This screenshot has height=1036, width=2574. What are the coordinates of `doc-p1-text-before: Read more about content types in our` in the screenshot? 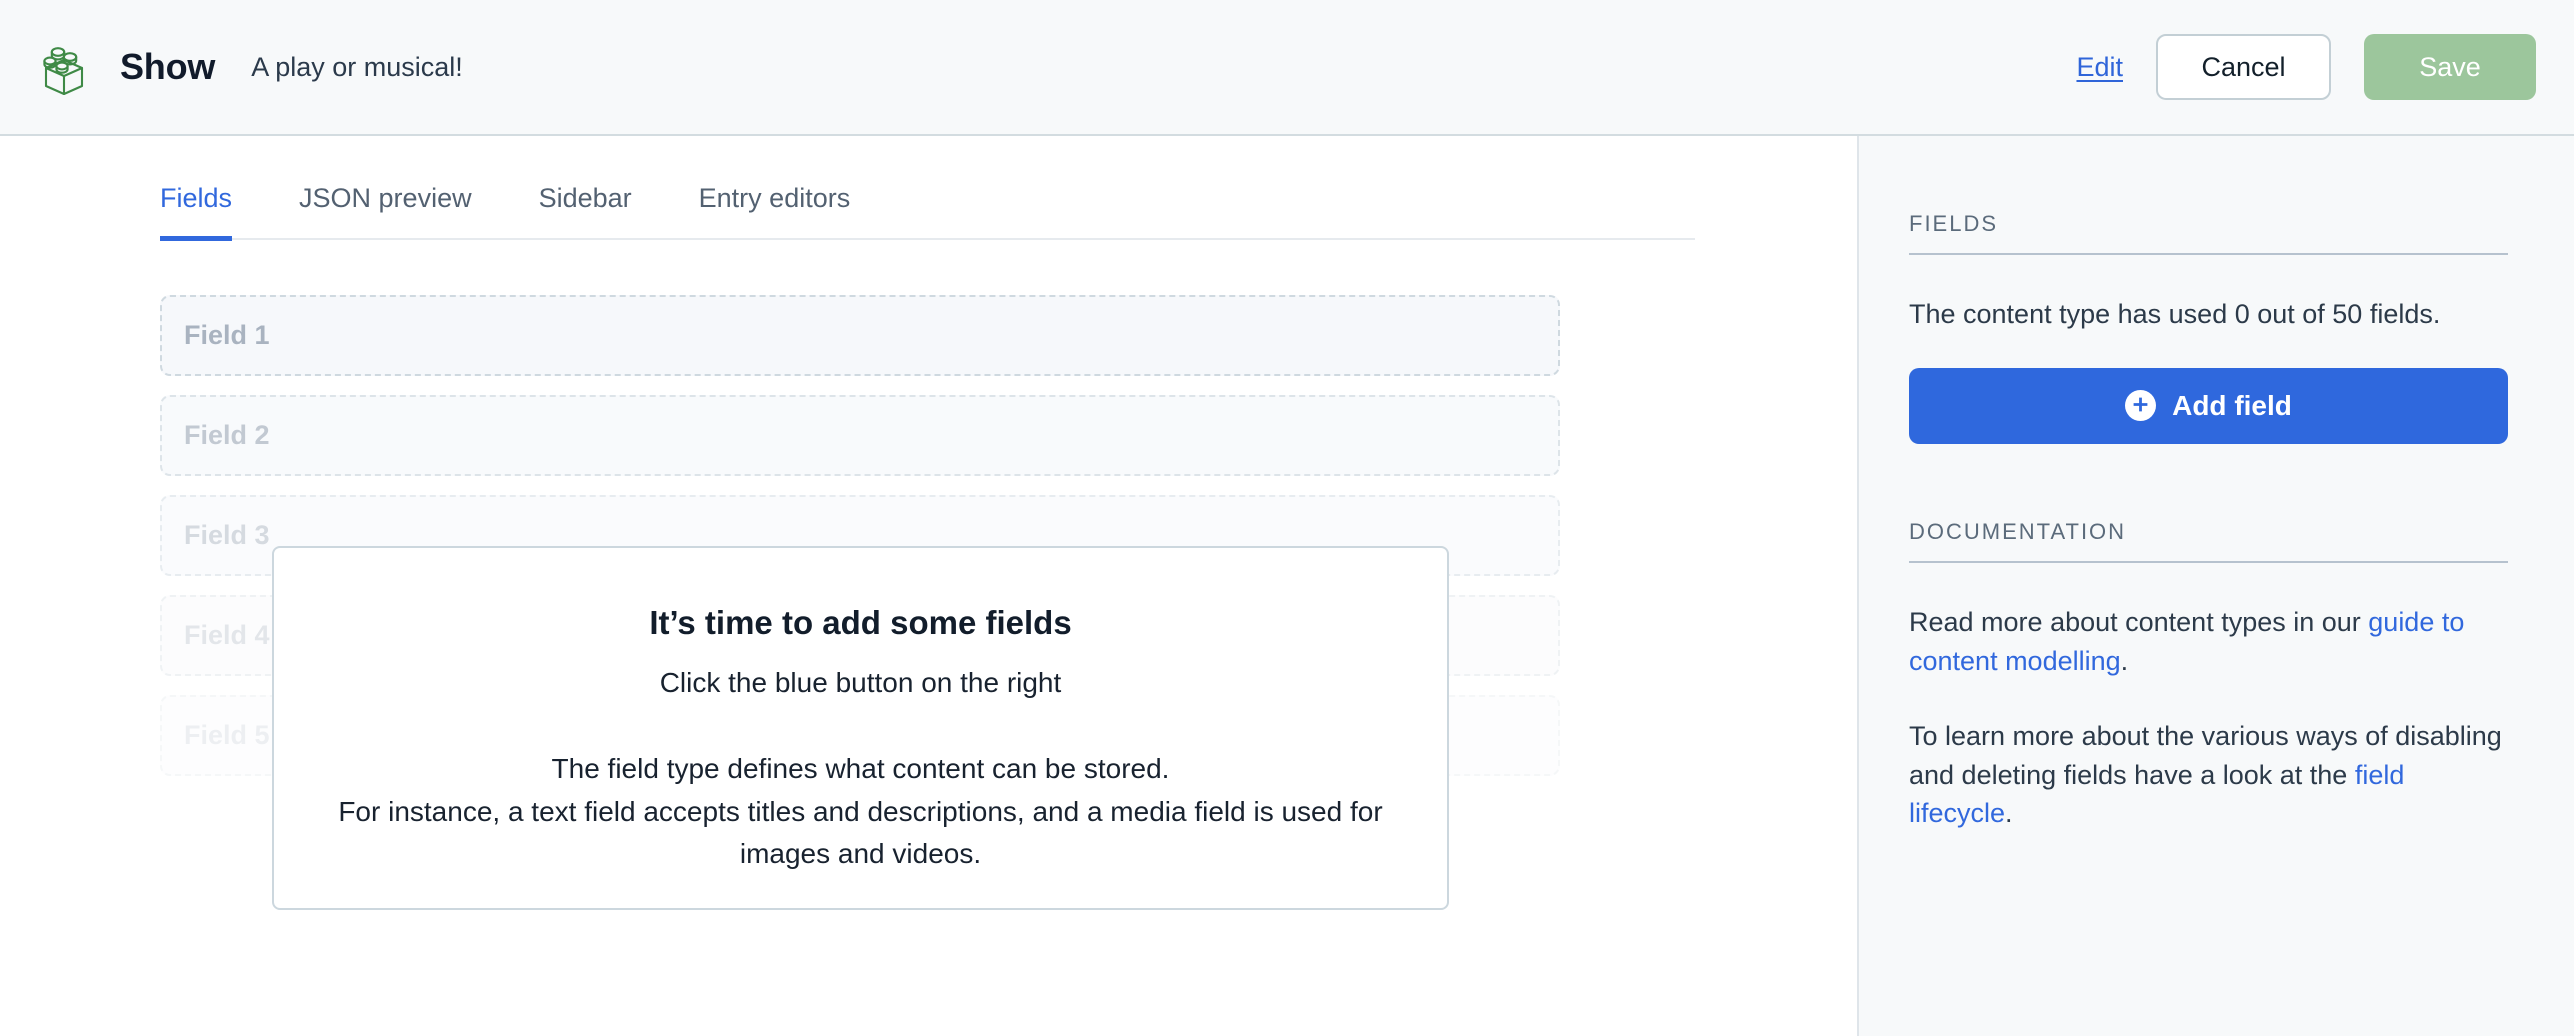 It's located at (2139, 621).